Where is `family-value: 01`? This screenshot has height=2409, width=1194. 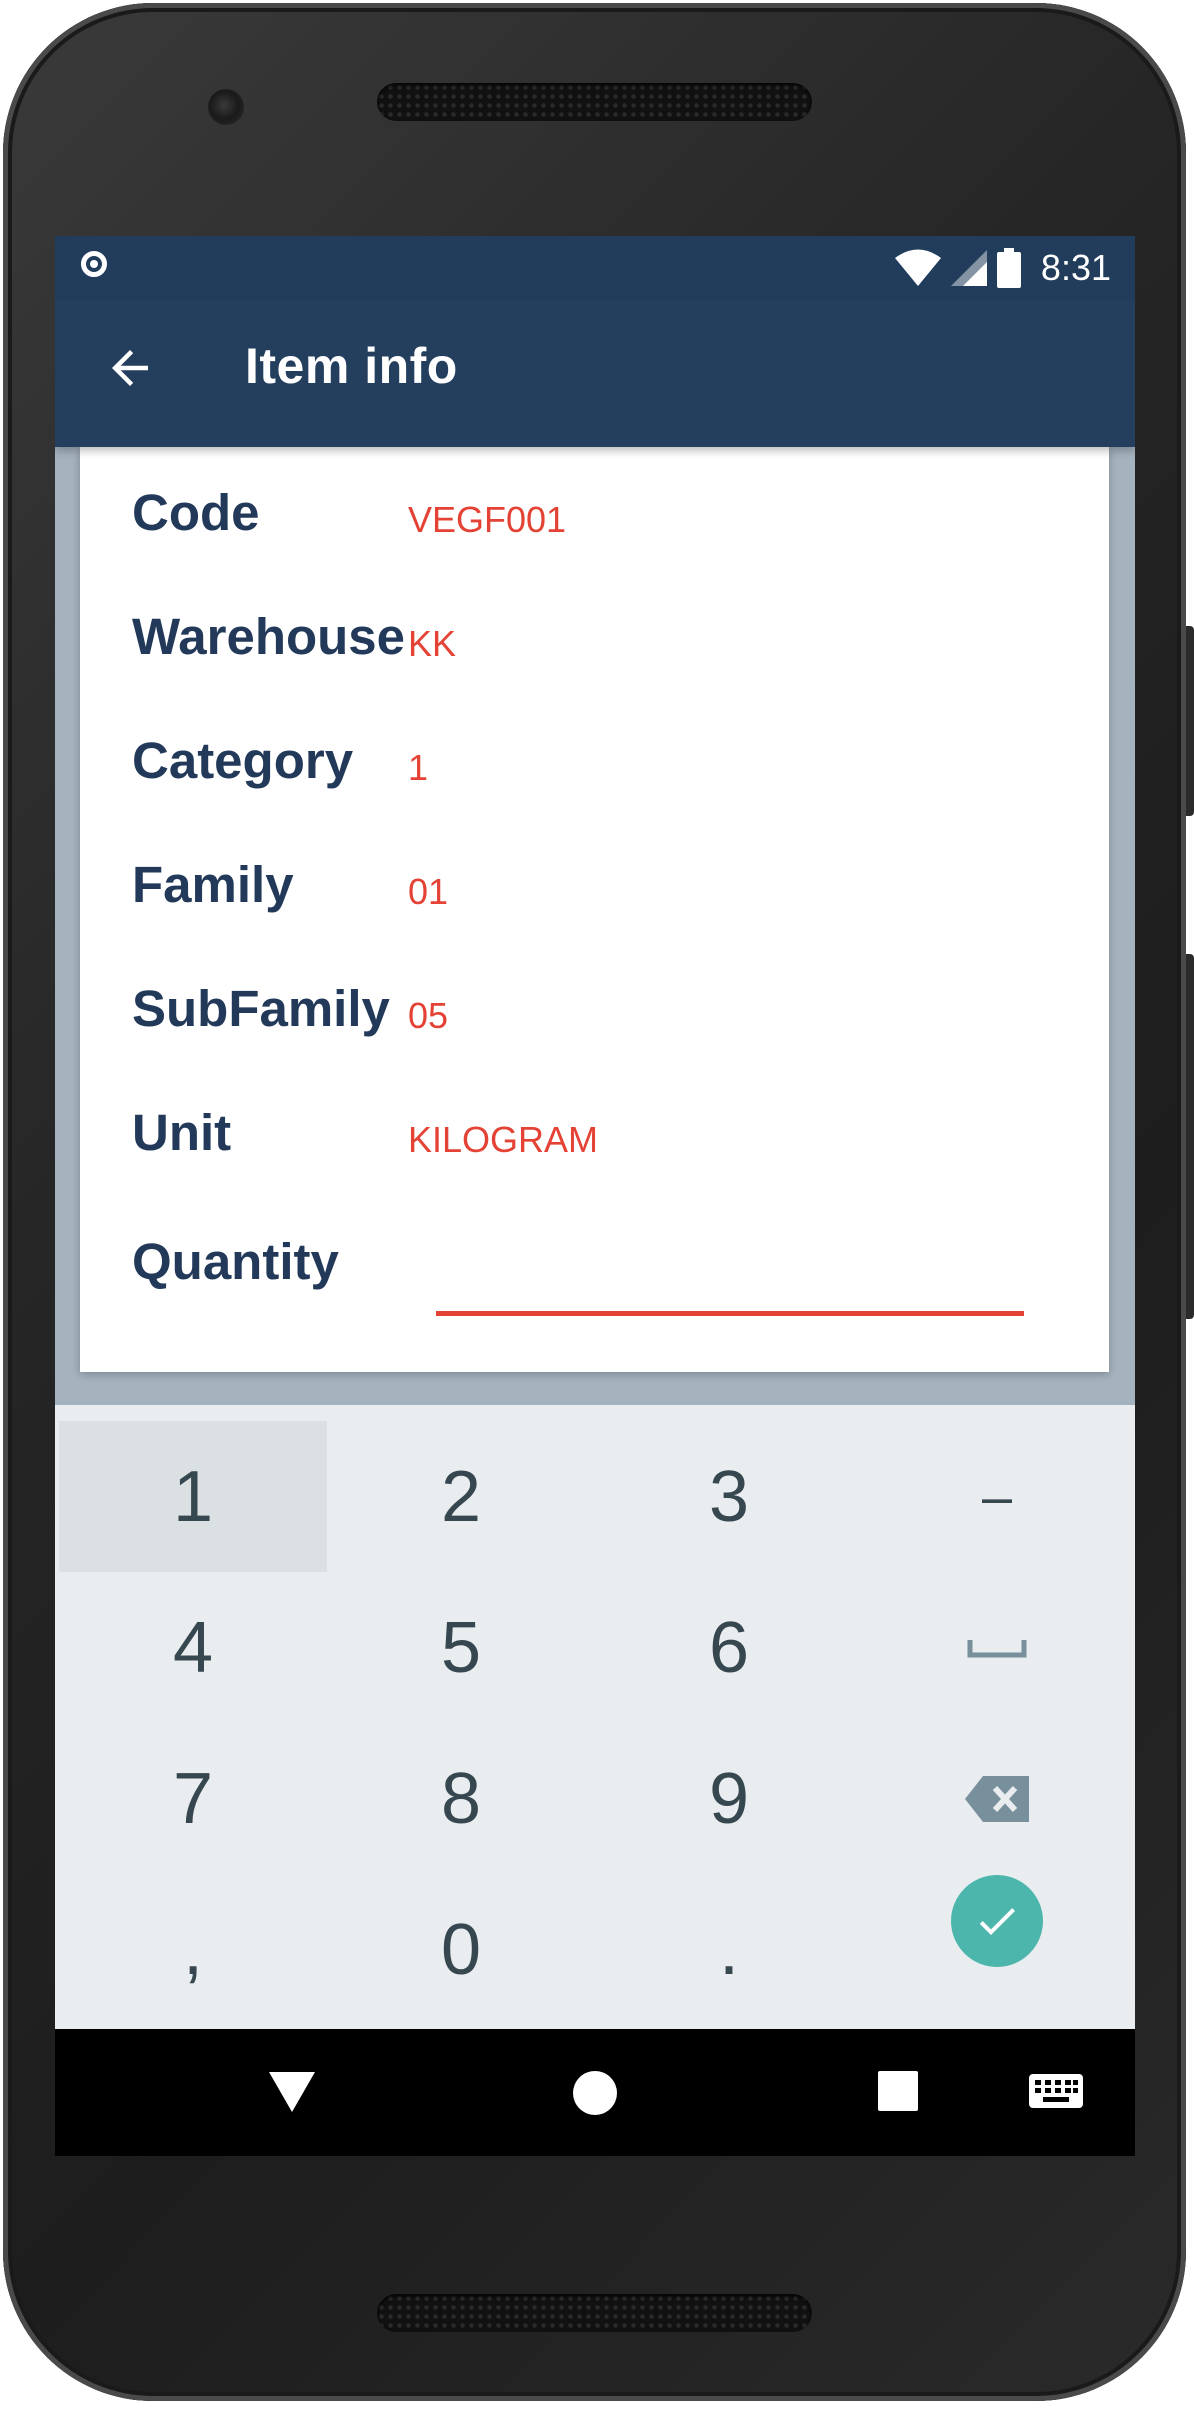
family-value: 01 is located at coordinates (428, 891).